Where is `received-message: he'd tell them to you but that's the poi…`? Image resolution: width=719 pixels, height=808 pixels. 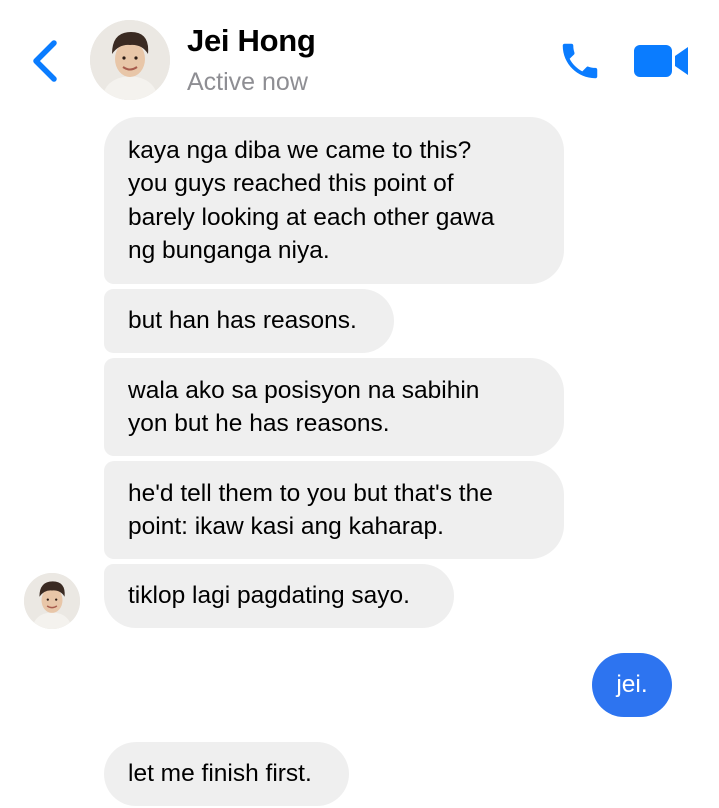 received-message: he'd tell them to you but that's the poi… is located at coordinates (334, 510).